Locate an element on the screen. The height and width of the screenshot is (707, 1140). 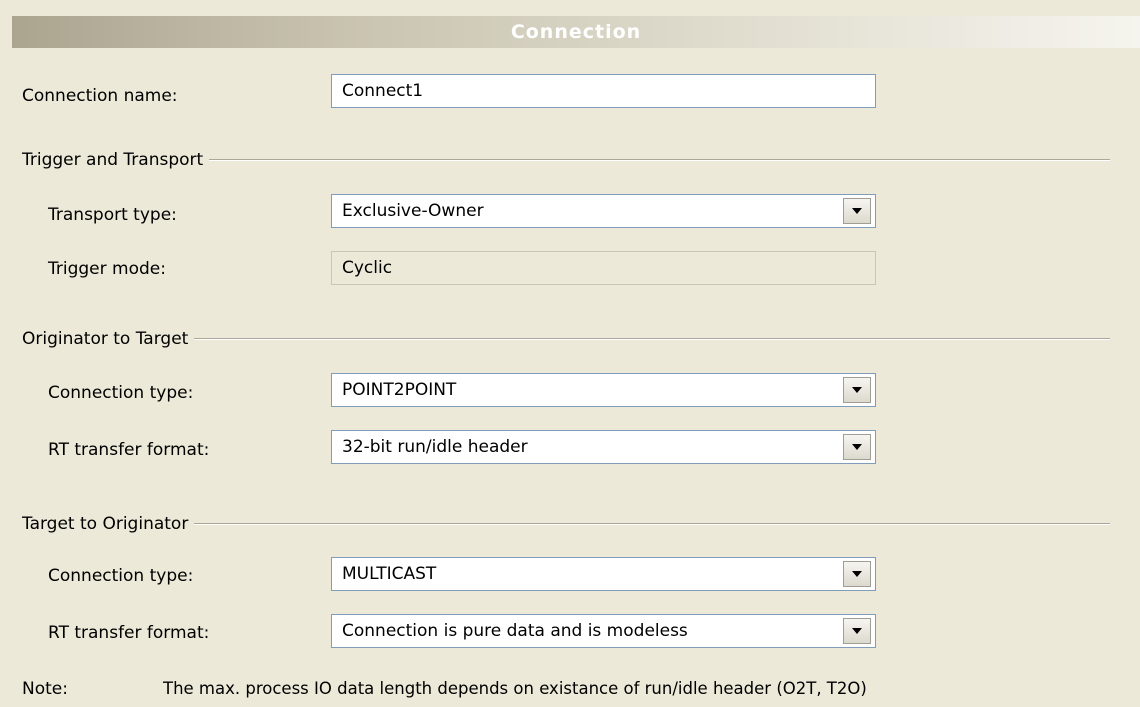
o2t-connection-type-value: POINT2POINT is located at coordinates (399, 390).